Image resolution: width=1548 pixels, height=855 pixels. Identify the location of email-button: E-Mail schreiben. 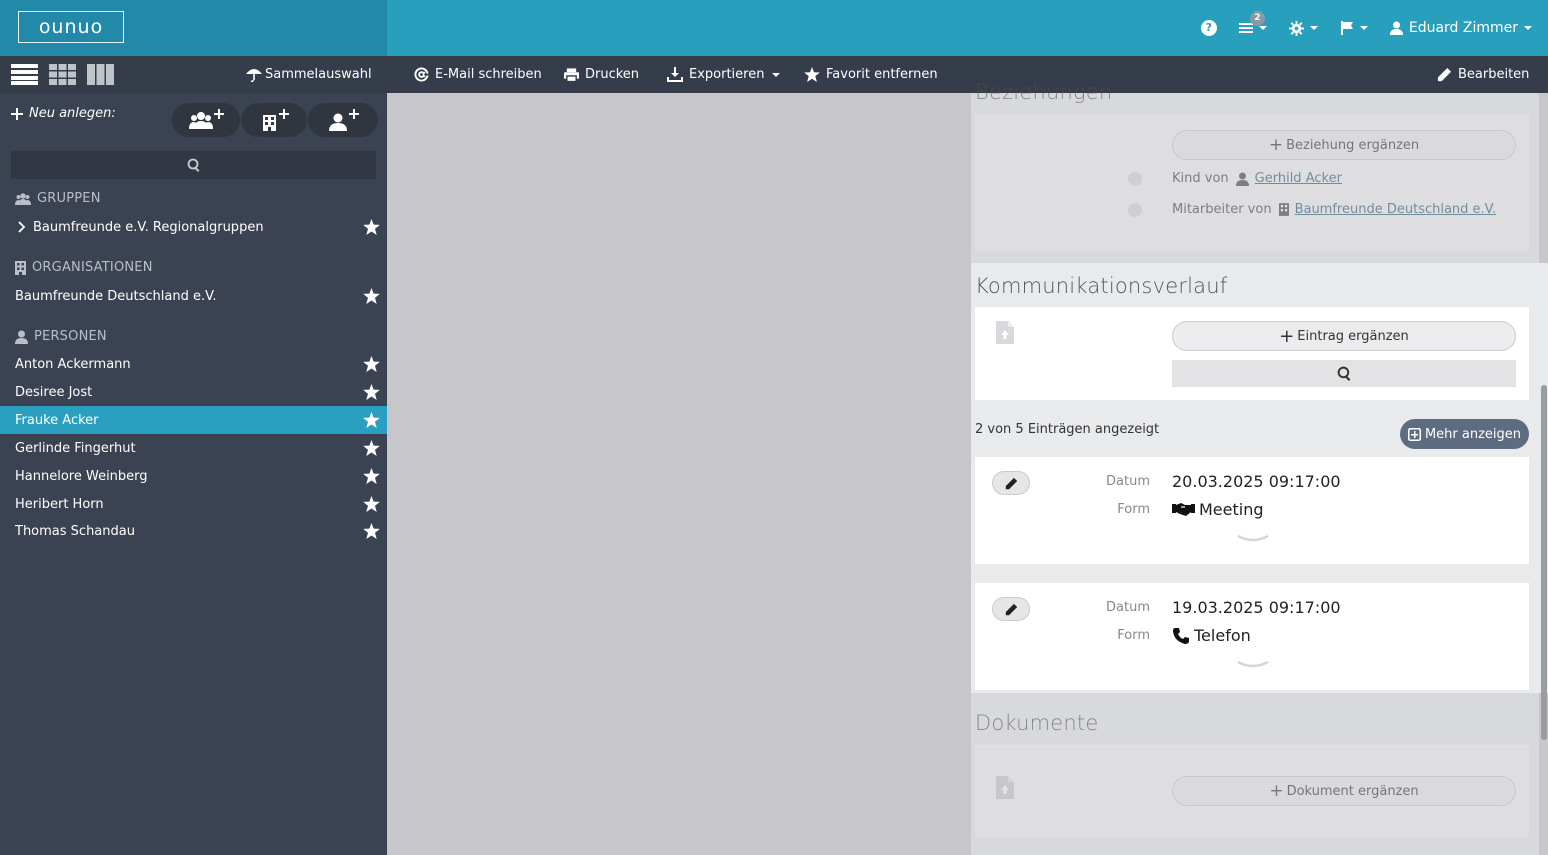
(478, 74).